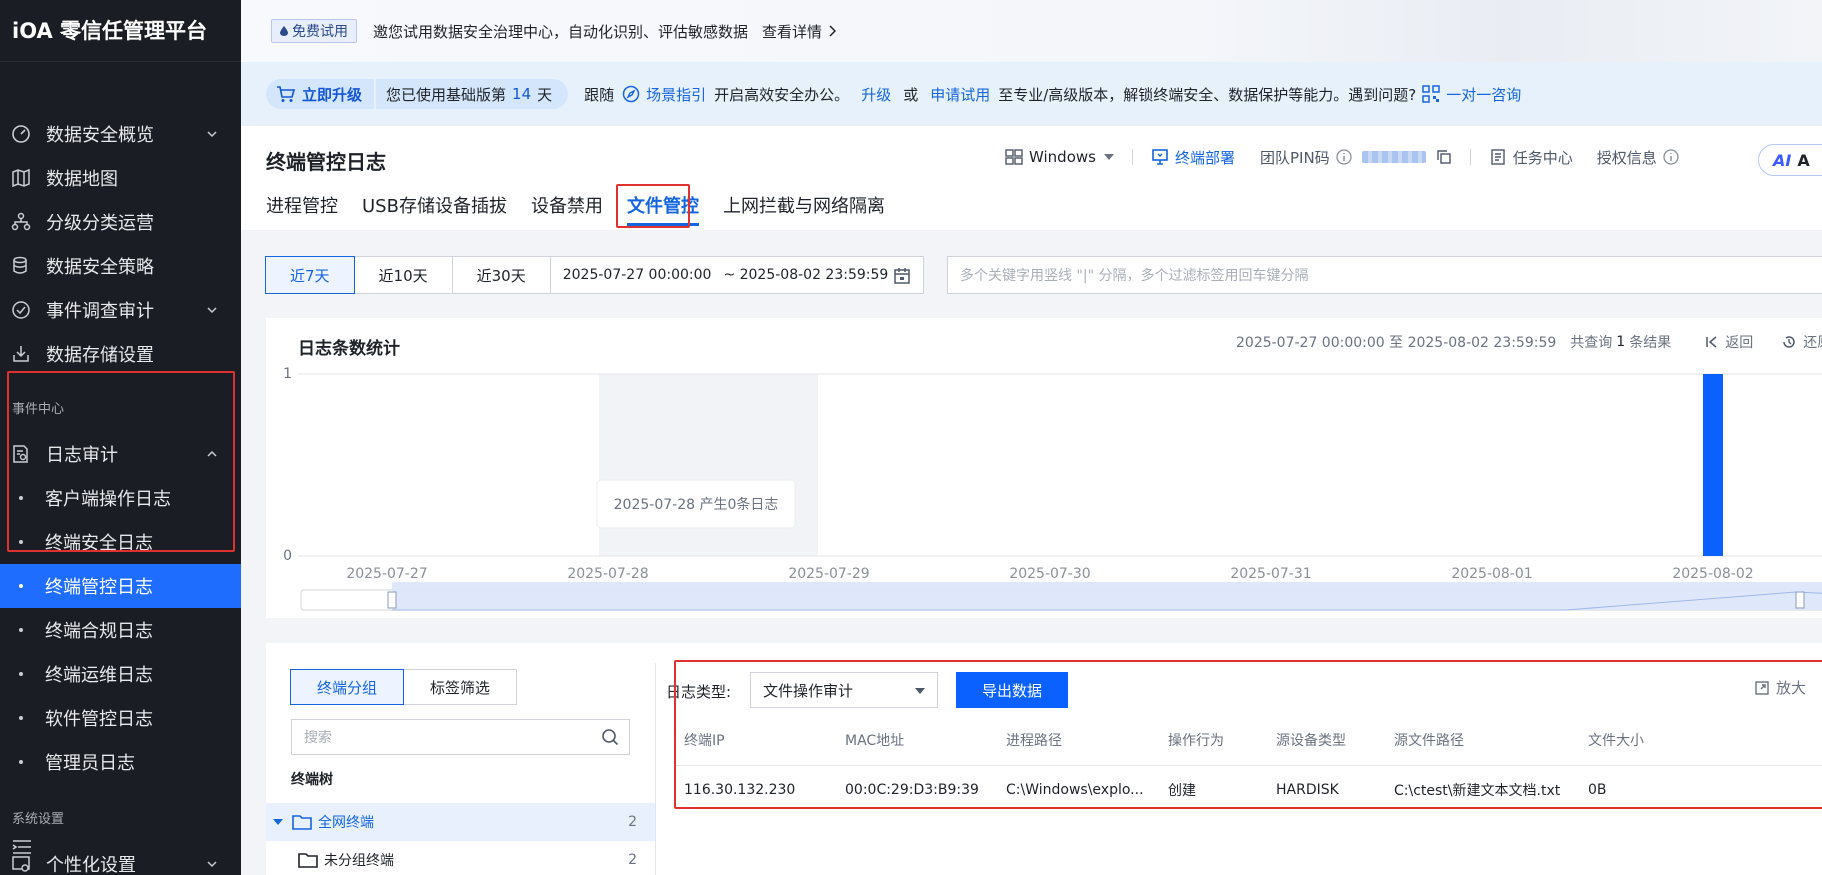  Describe the element at coordinates (434, 205) in the screenshot. I see `tab-usb-storage: USB存储设备插拔` at that location.